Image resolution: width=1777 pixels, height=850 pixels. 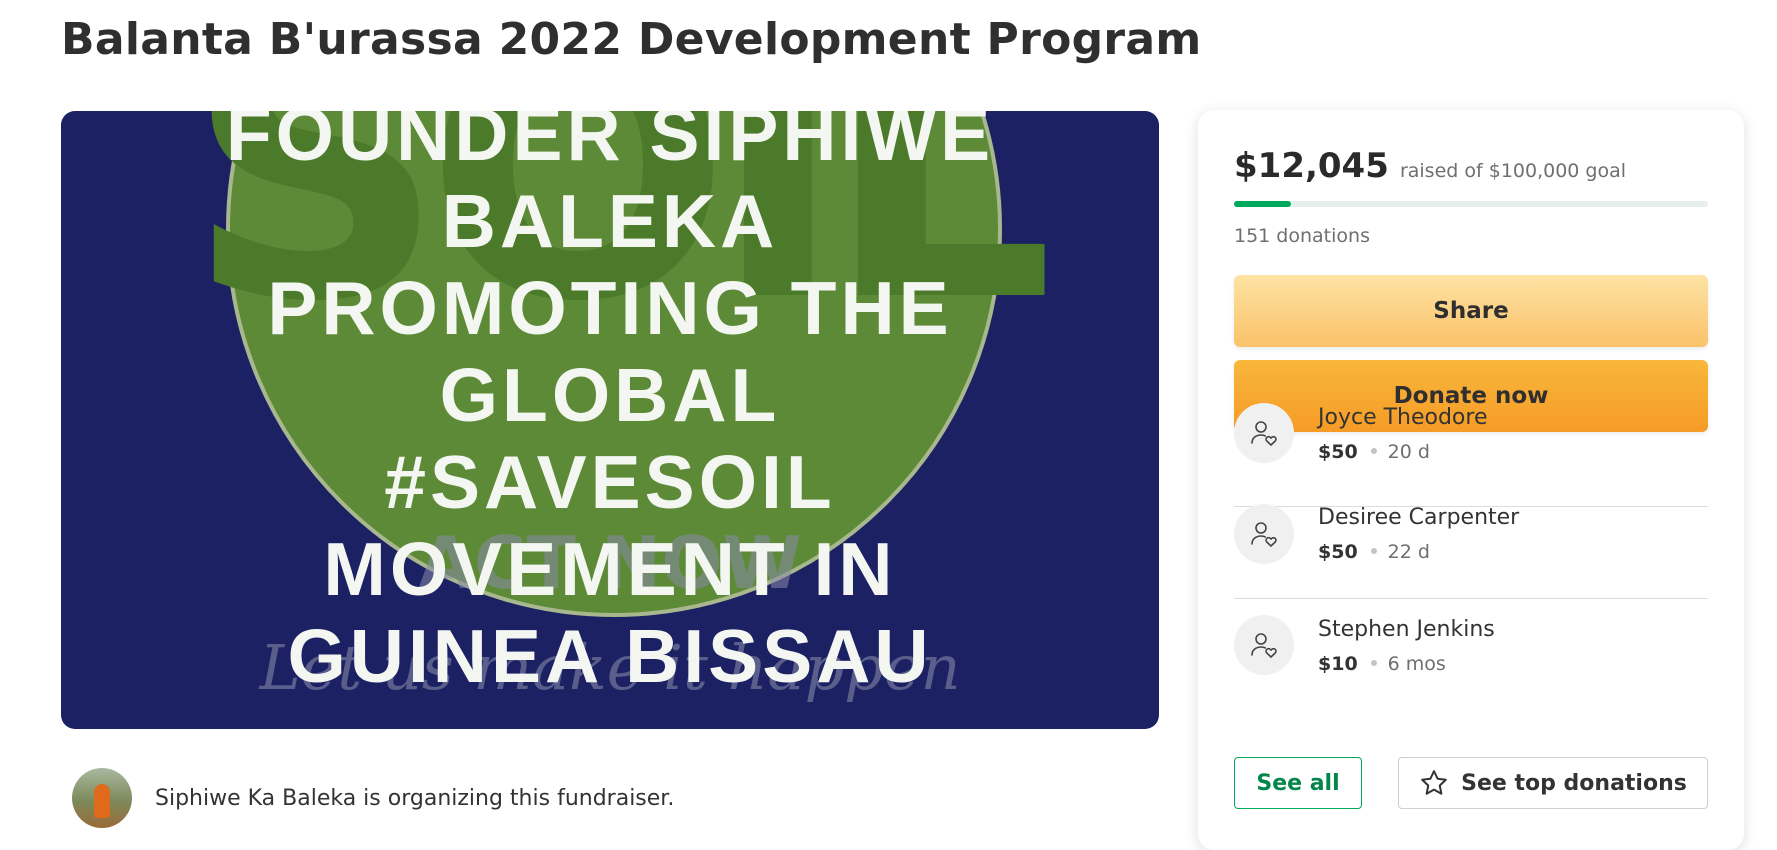 I want to click on progress-bar, so click(x=1471, y=204).